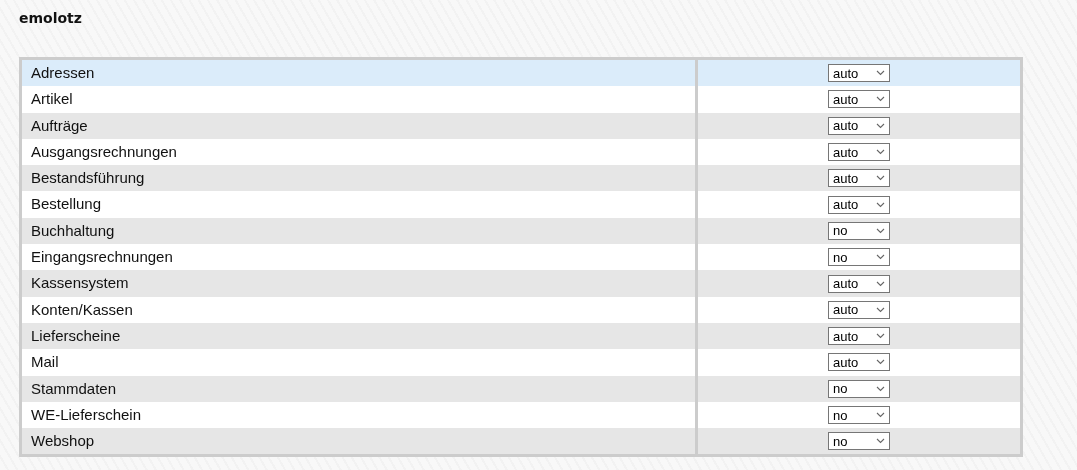  I want to click on page-title: emolotz, so click(50, 18).